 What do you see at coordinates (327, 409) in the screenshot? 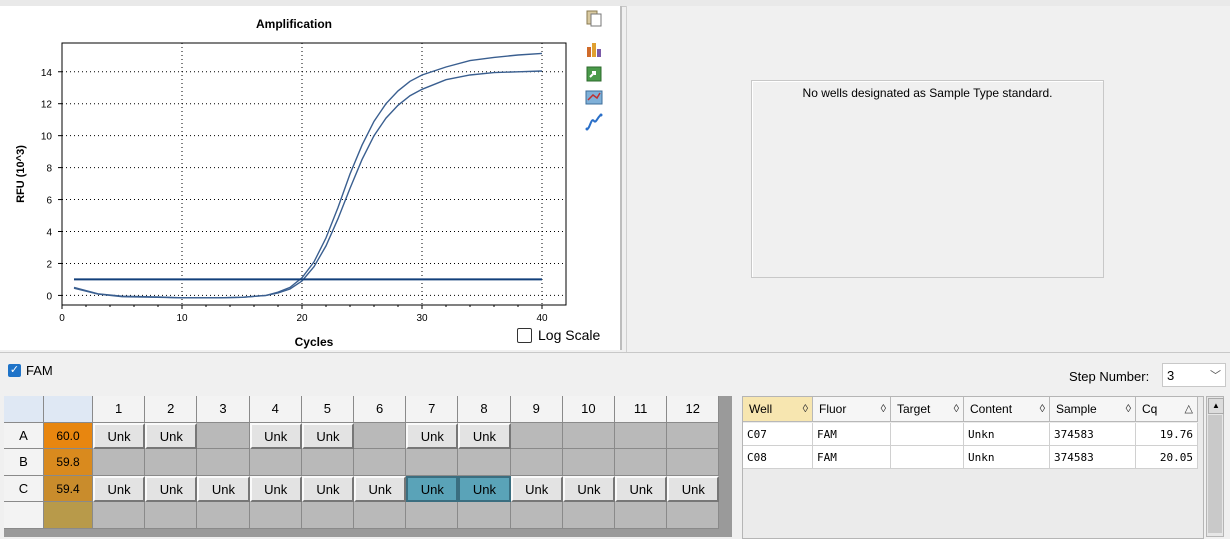
I see `plate-column-header: 5` at bounding box center [327, 409].